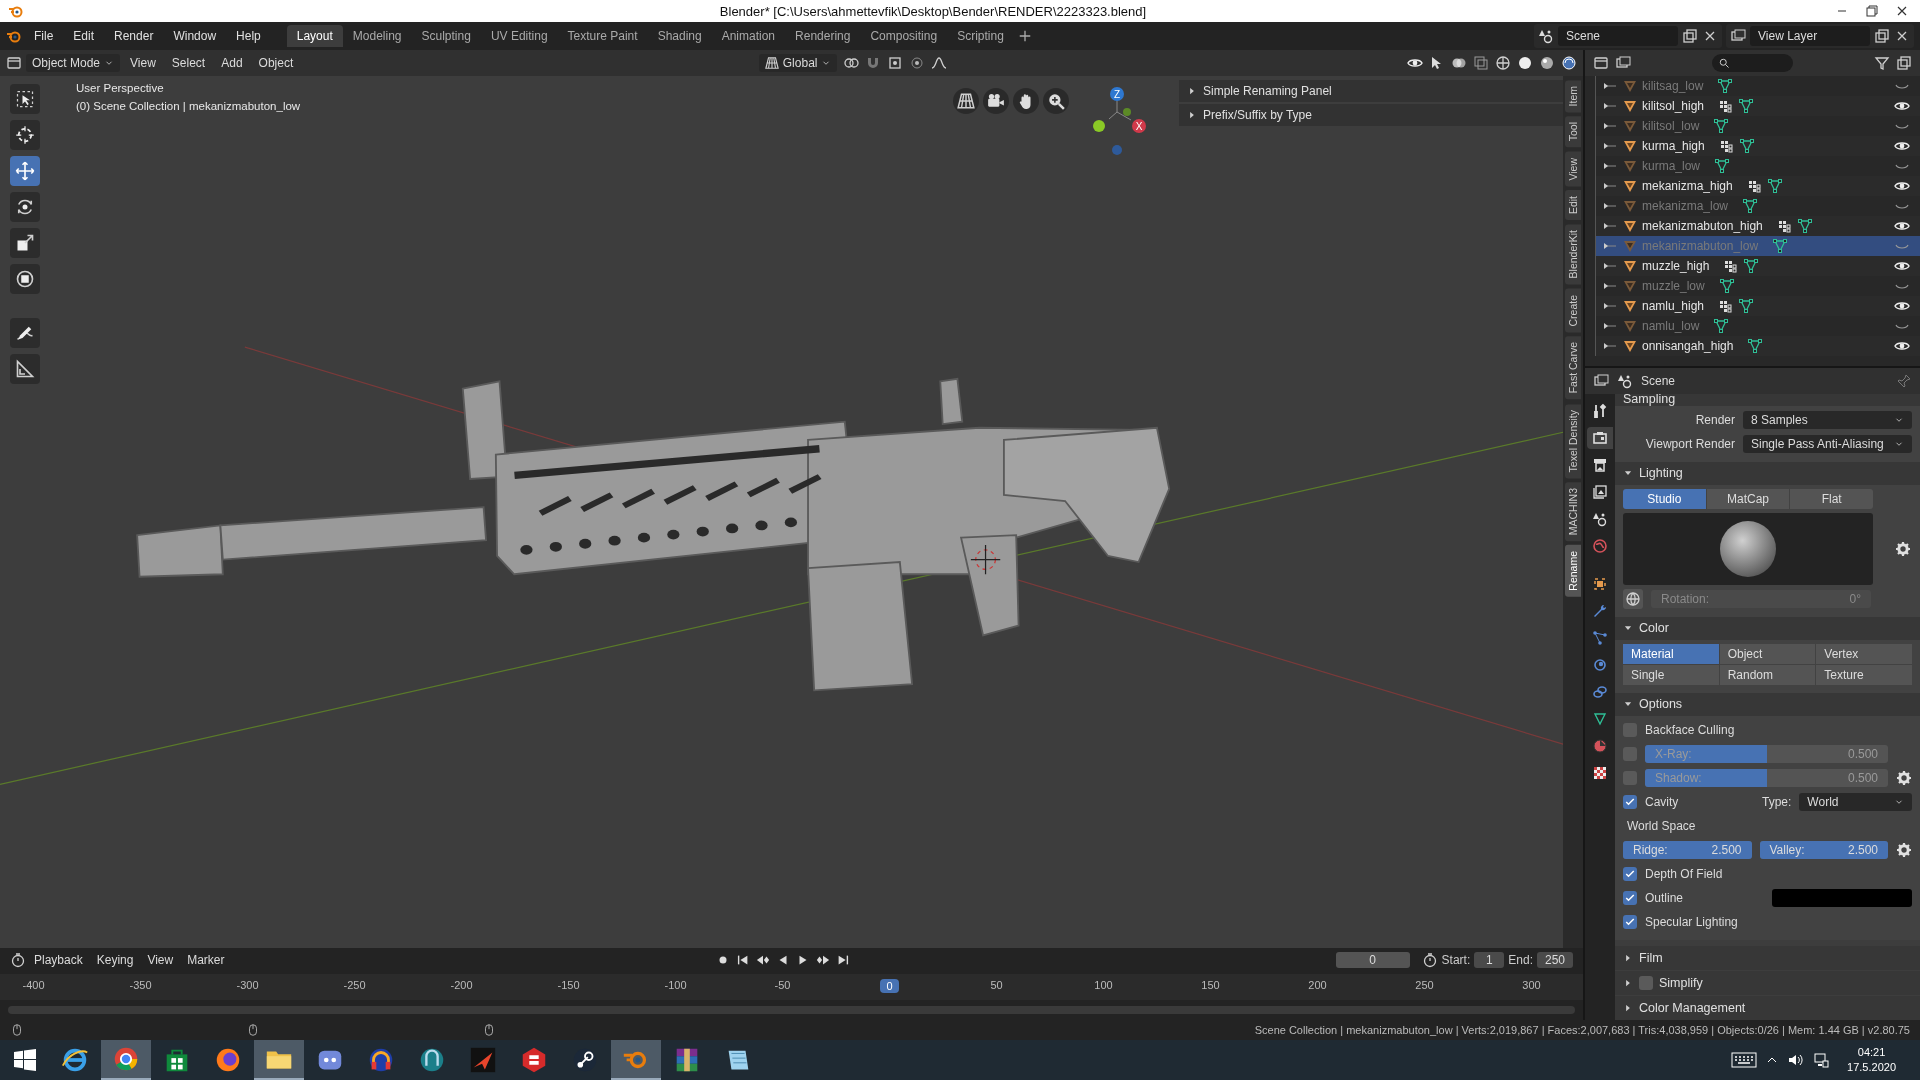 The image size is (1920, 1080). I want to click on search-field, so click(1752, 63).